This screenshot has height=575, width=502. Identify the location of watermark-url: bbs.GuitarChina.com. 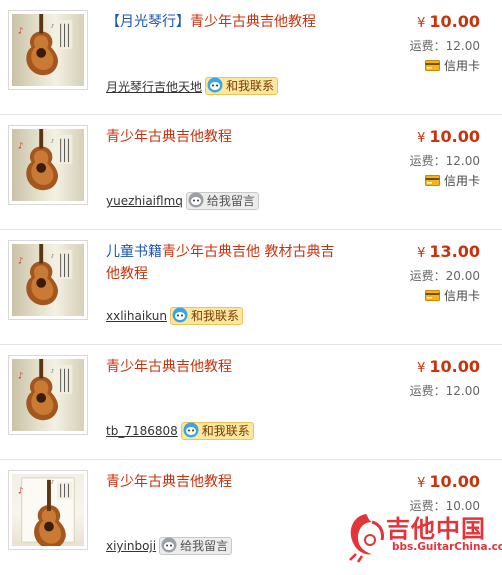
(447, 547).